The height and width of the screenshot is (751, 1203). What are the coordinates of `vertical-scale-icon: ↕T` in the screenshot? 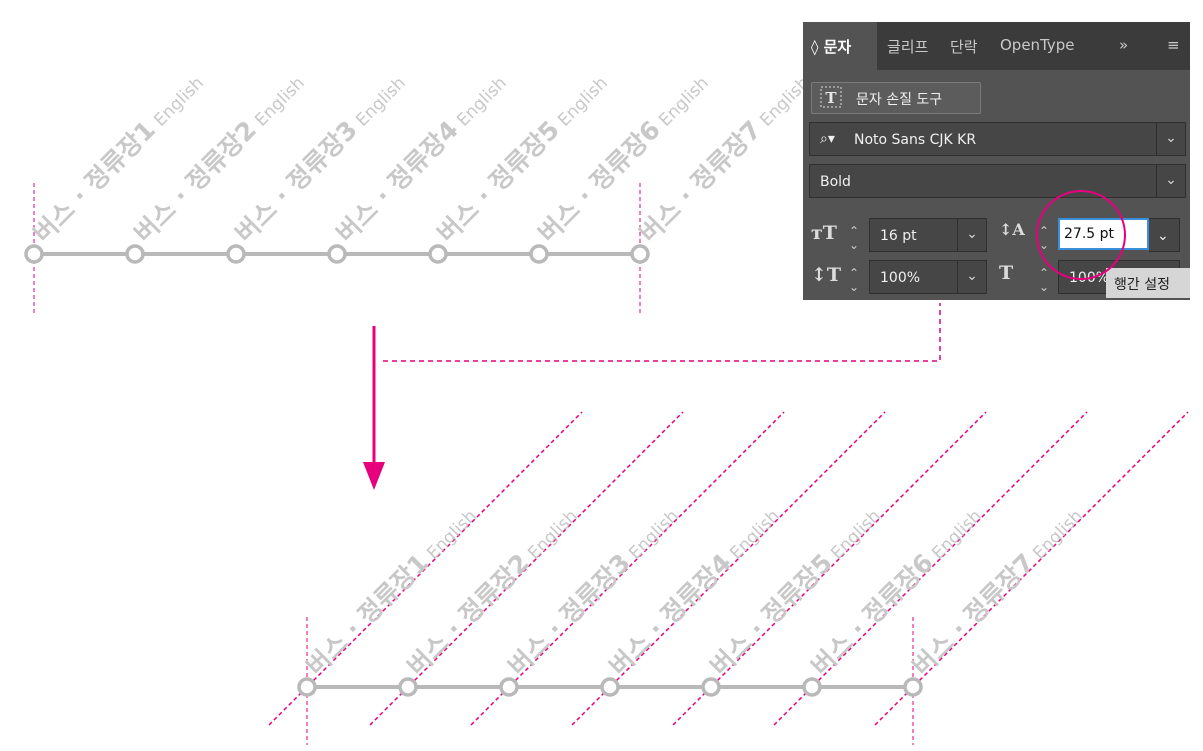 It's located at (826, 275).